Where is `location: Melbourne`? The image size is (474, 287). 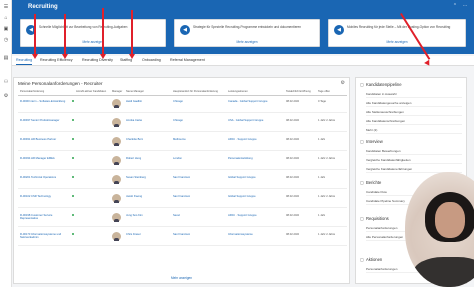
location: Melbourne is located at coordinates (179, 139).